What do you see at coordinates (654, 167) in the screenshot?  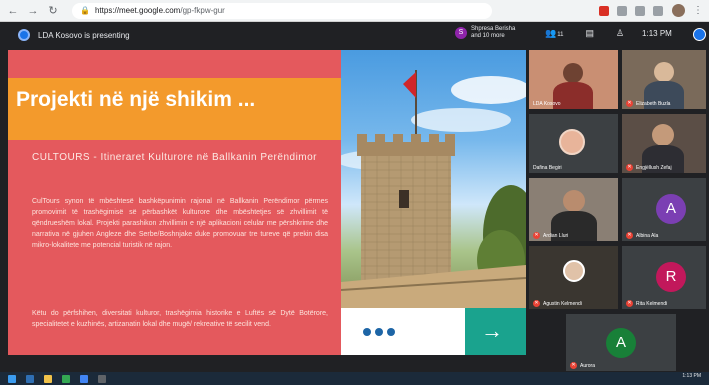 I see `participant-name: Engjëllush Zefaj` at bounding box center [654, 167].